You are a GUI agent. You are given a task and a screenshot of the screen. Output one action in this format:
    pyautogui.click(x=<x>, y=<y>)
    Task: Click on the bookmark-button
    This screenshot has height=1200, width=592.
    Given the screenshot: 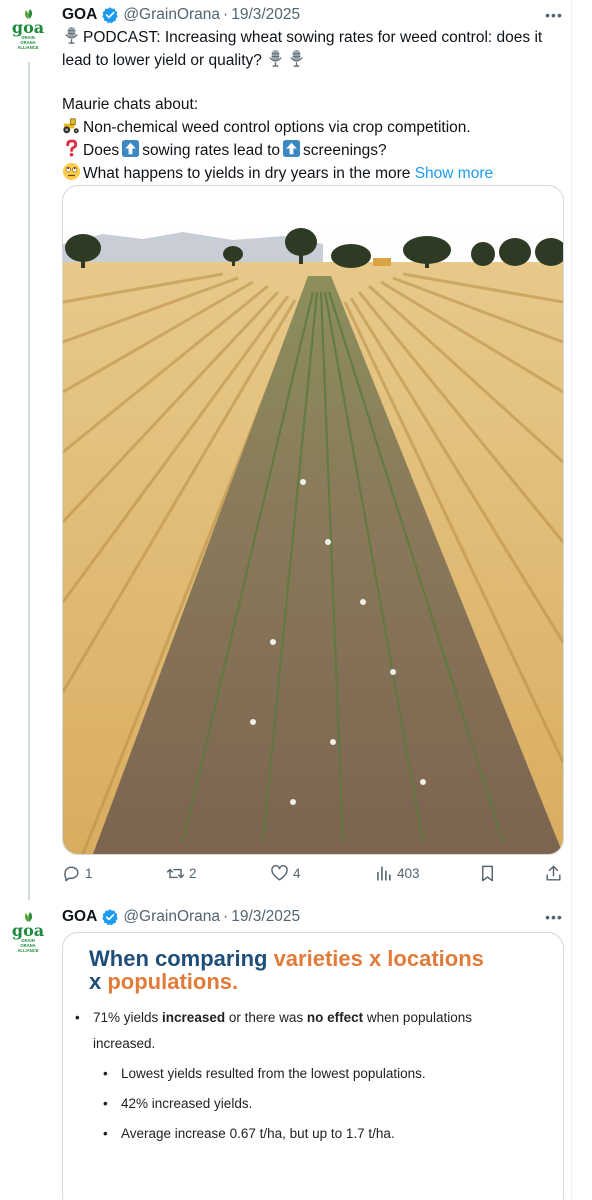 What is the action you would take?
    pyautogui.click(x=489, y=873)
    